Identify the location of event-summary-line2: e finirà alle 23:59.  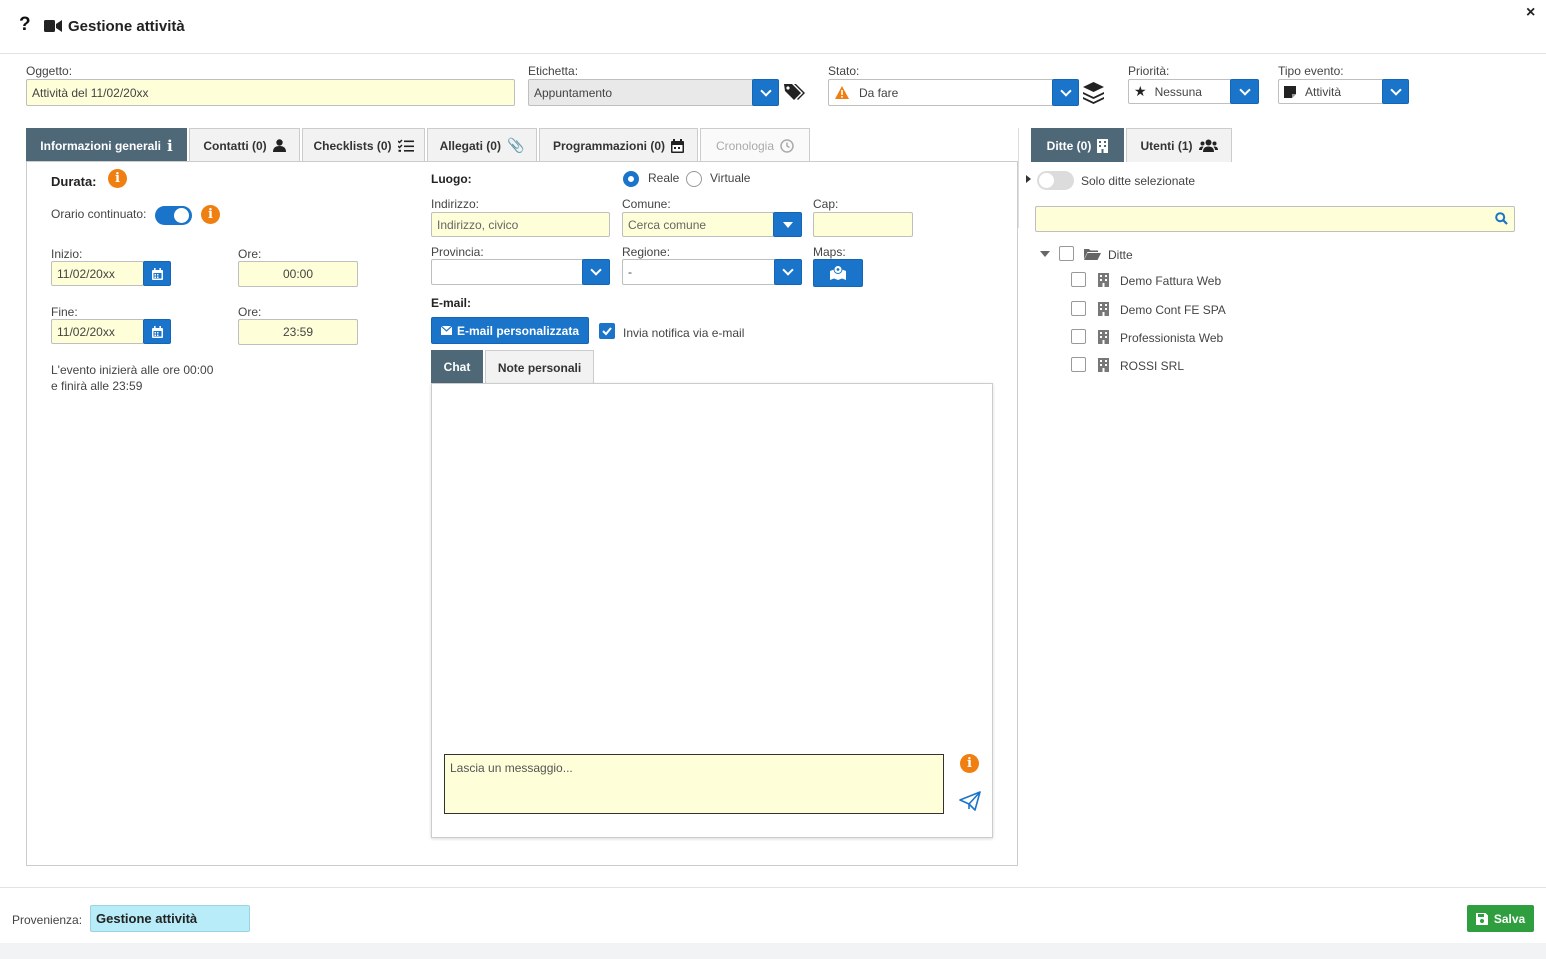
(97, 386).